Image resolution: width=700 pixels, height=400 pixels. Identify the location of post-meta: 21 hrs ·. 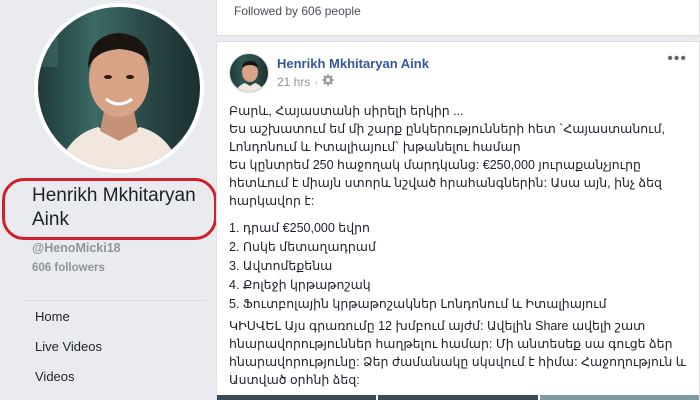
(305, 81).